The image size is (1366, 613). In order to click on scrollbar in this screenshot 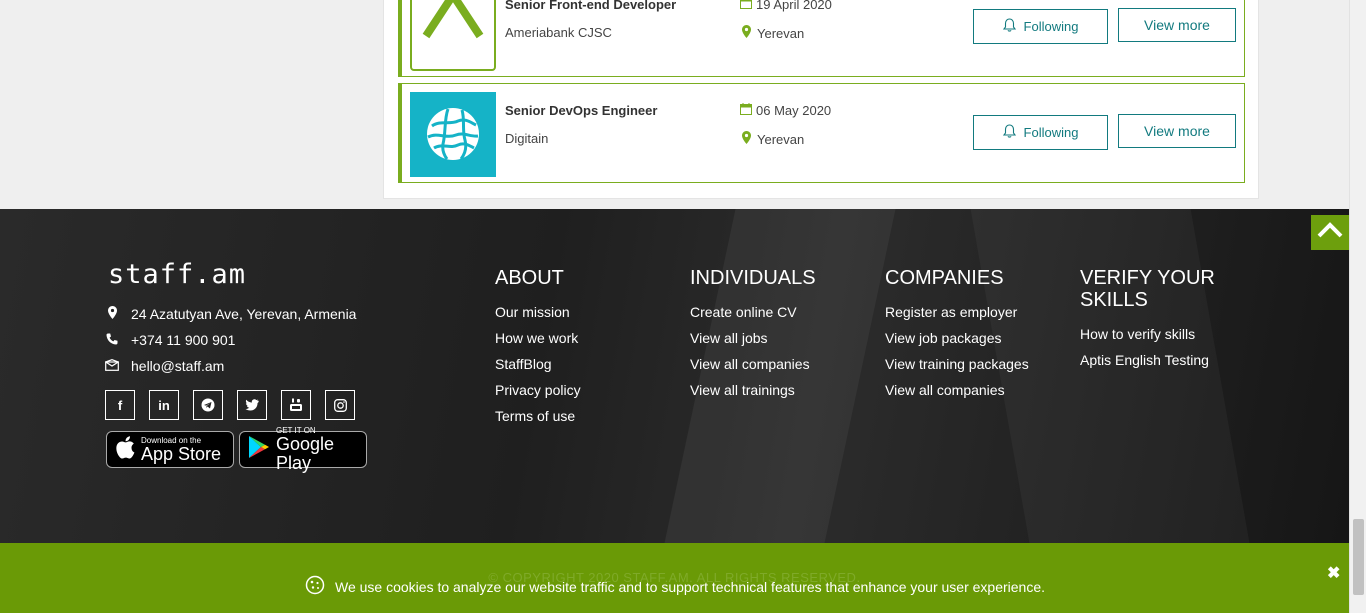, I will do `click(1357, 306)`.